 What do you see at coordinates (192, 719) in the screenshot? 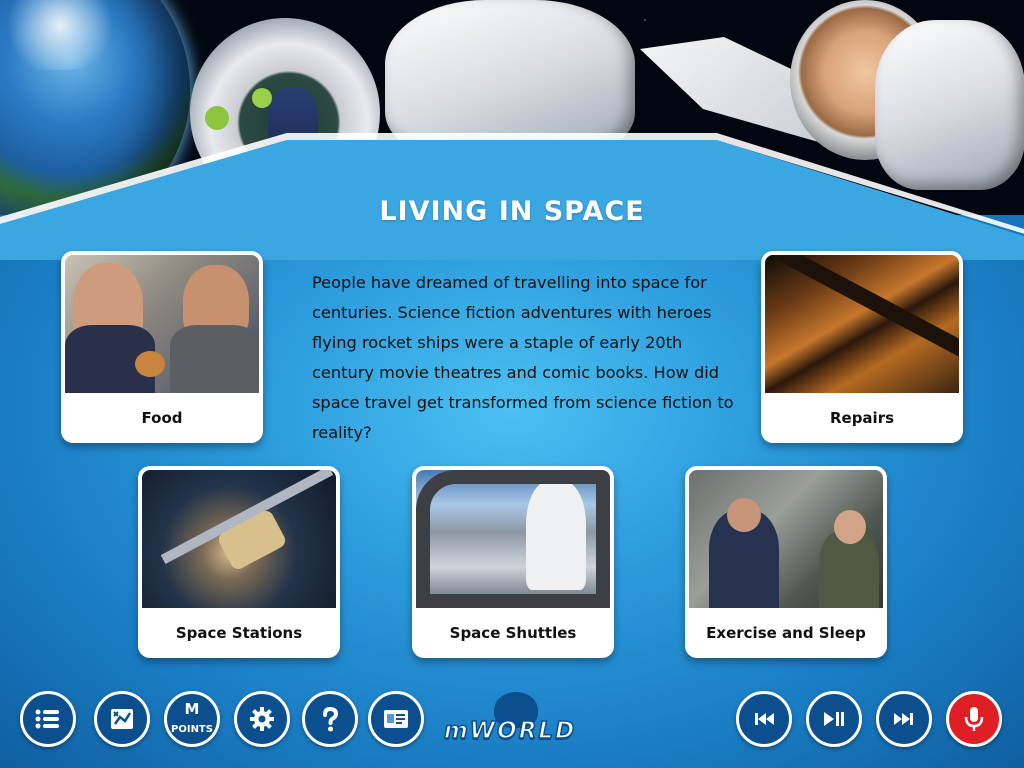
I see `points-button: M POINTS` at bounding box center [192, 719].